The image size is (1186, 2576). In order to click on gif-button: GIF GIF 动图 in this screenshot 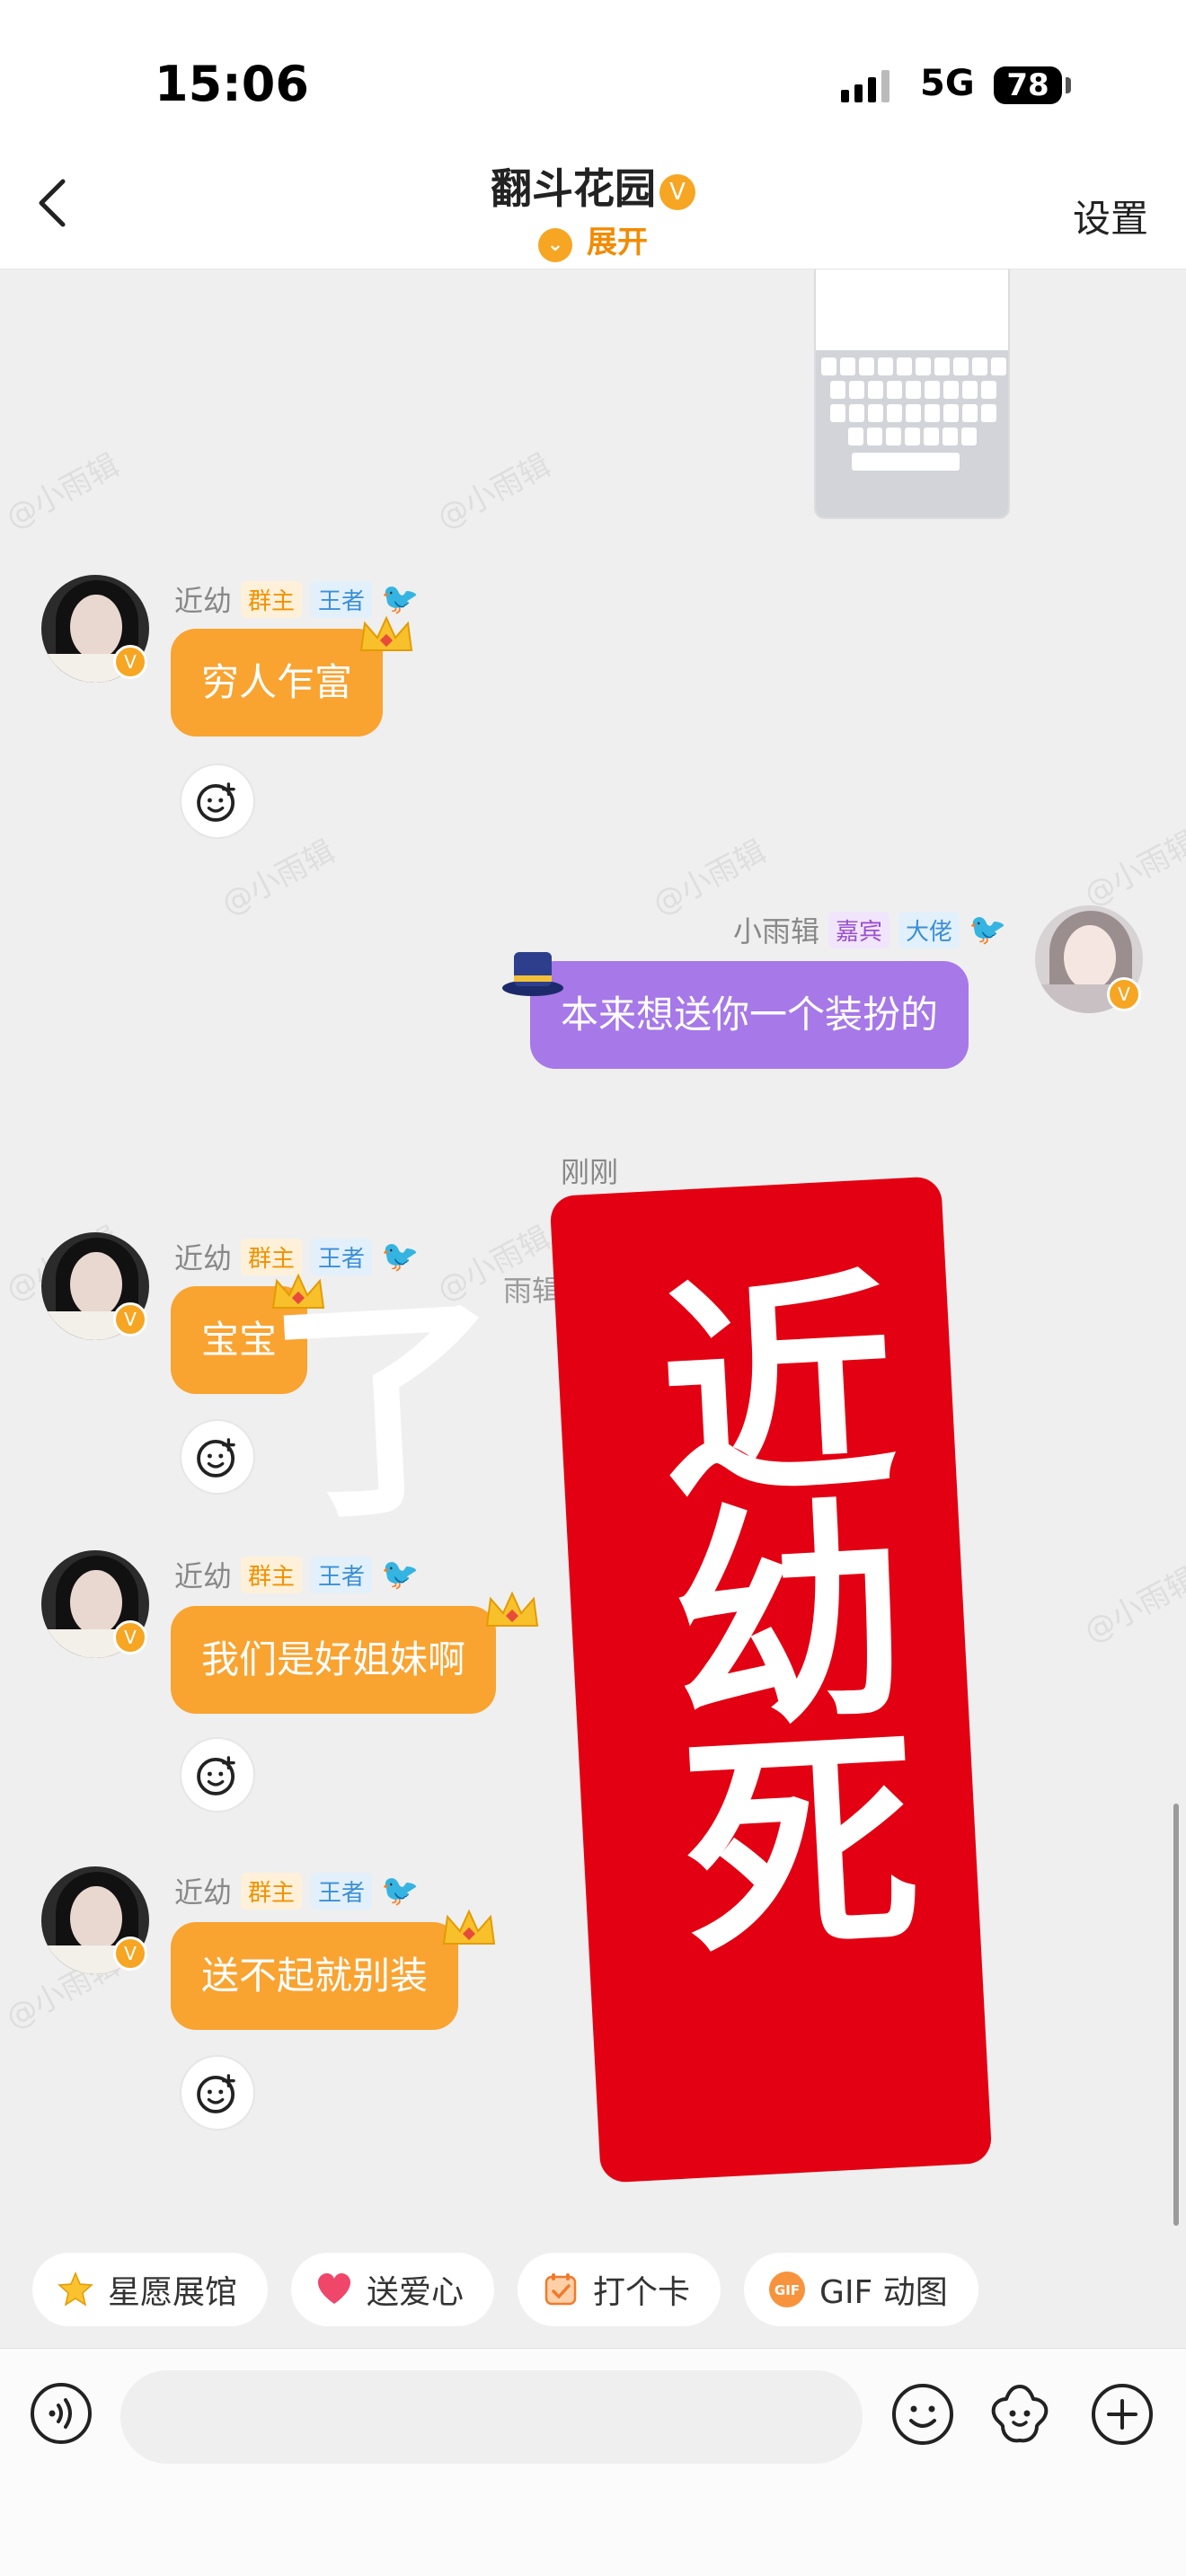, I will do `click(861, 2289)`.